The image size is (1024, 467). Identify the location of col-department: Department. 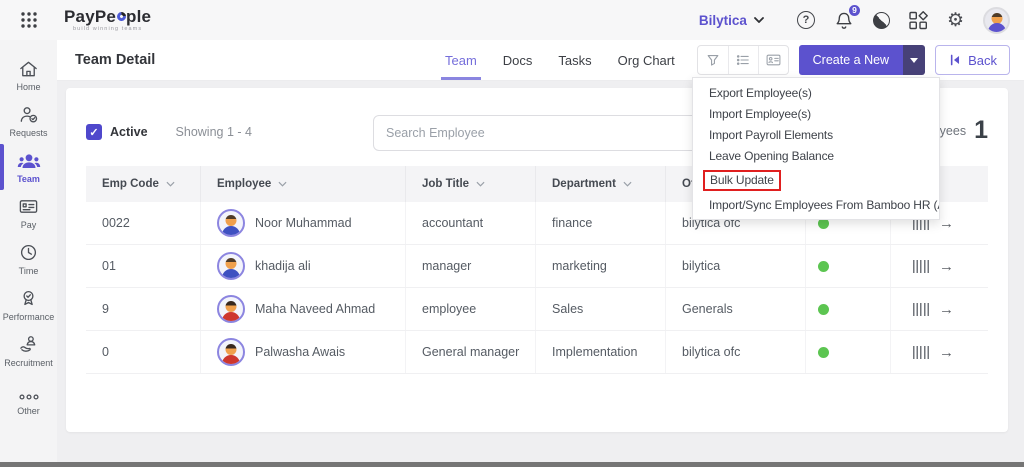
(601, 184).